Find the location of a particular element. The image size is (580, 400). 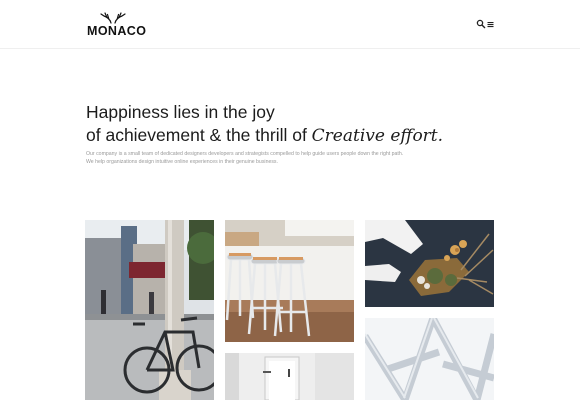

site-logo: MONACO is located at coordinates (116, 24).